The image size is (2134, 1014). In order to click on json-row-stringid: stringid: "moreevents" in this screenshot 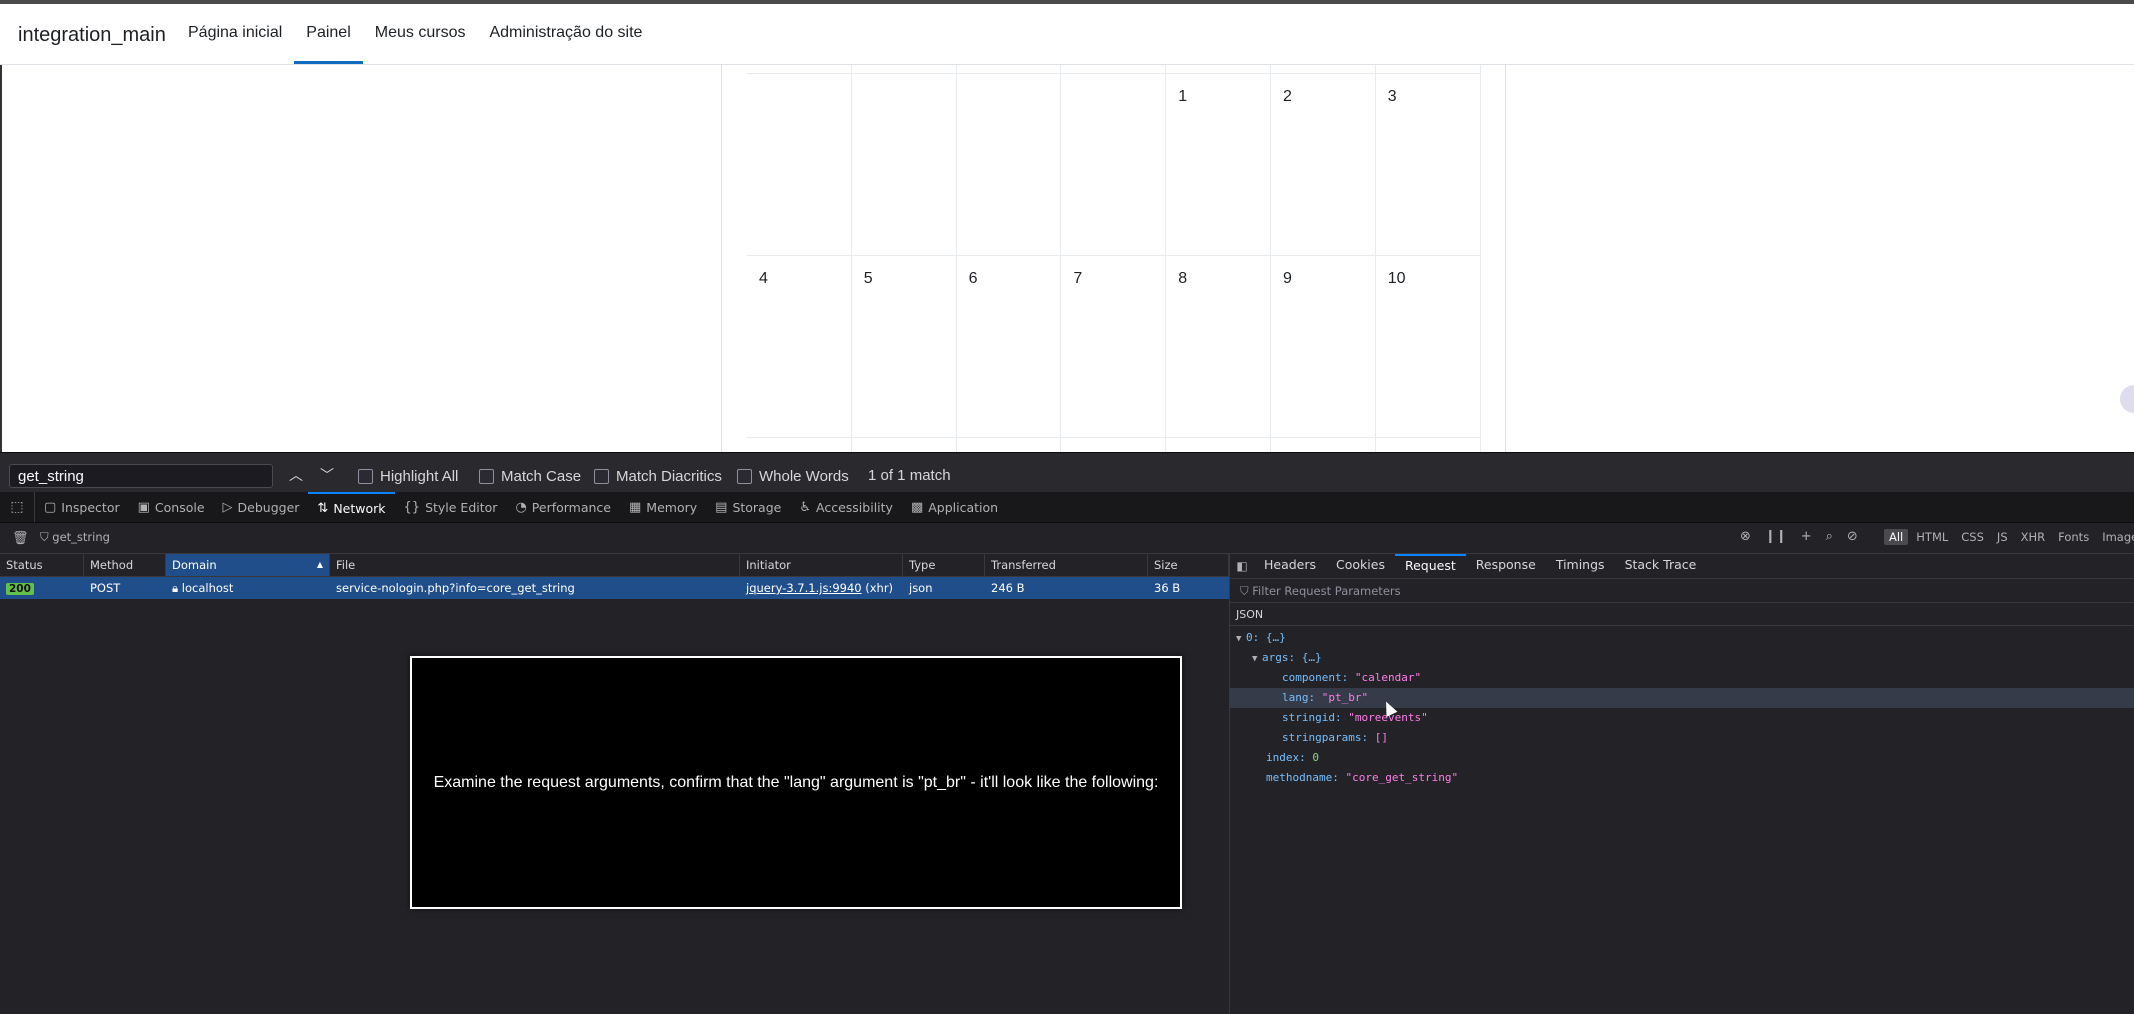, I will do `click(1682, 718)`.